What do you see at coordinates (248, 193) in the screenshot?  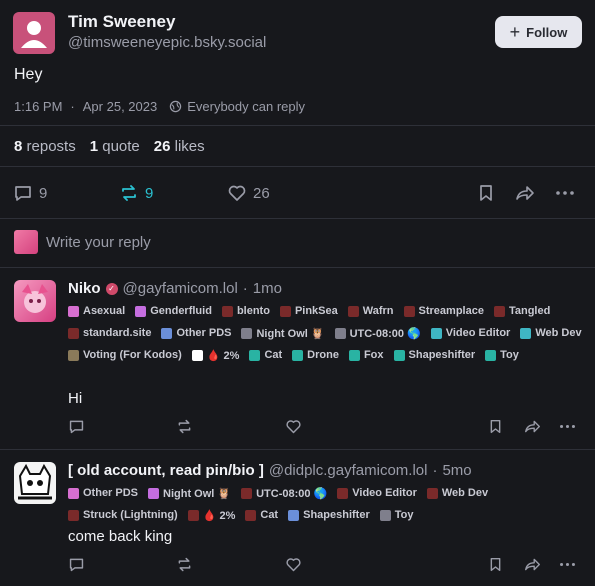 I see `like-button: 26` at bounding box center [248, 193].